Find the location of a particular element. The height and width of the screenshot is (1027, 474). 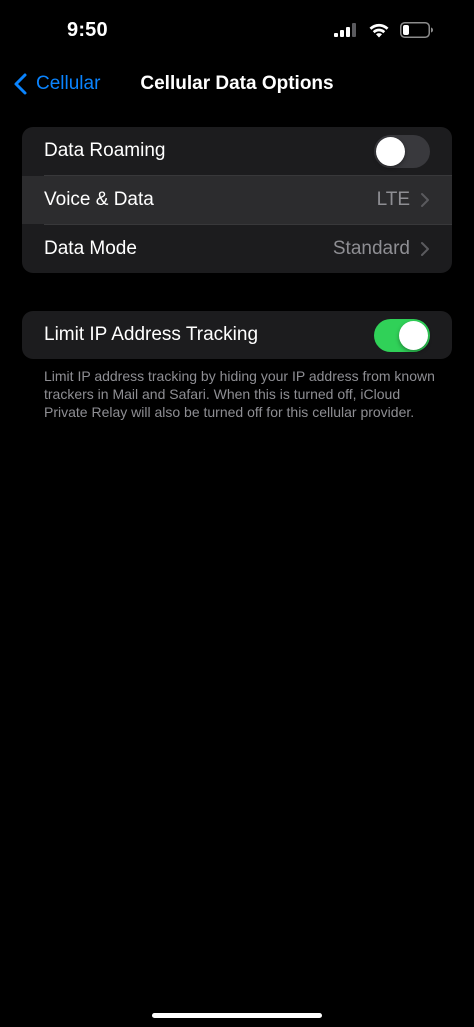

home-indicator is located at coordinates (237, 1015).